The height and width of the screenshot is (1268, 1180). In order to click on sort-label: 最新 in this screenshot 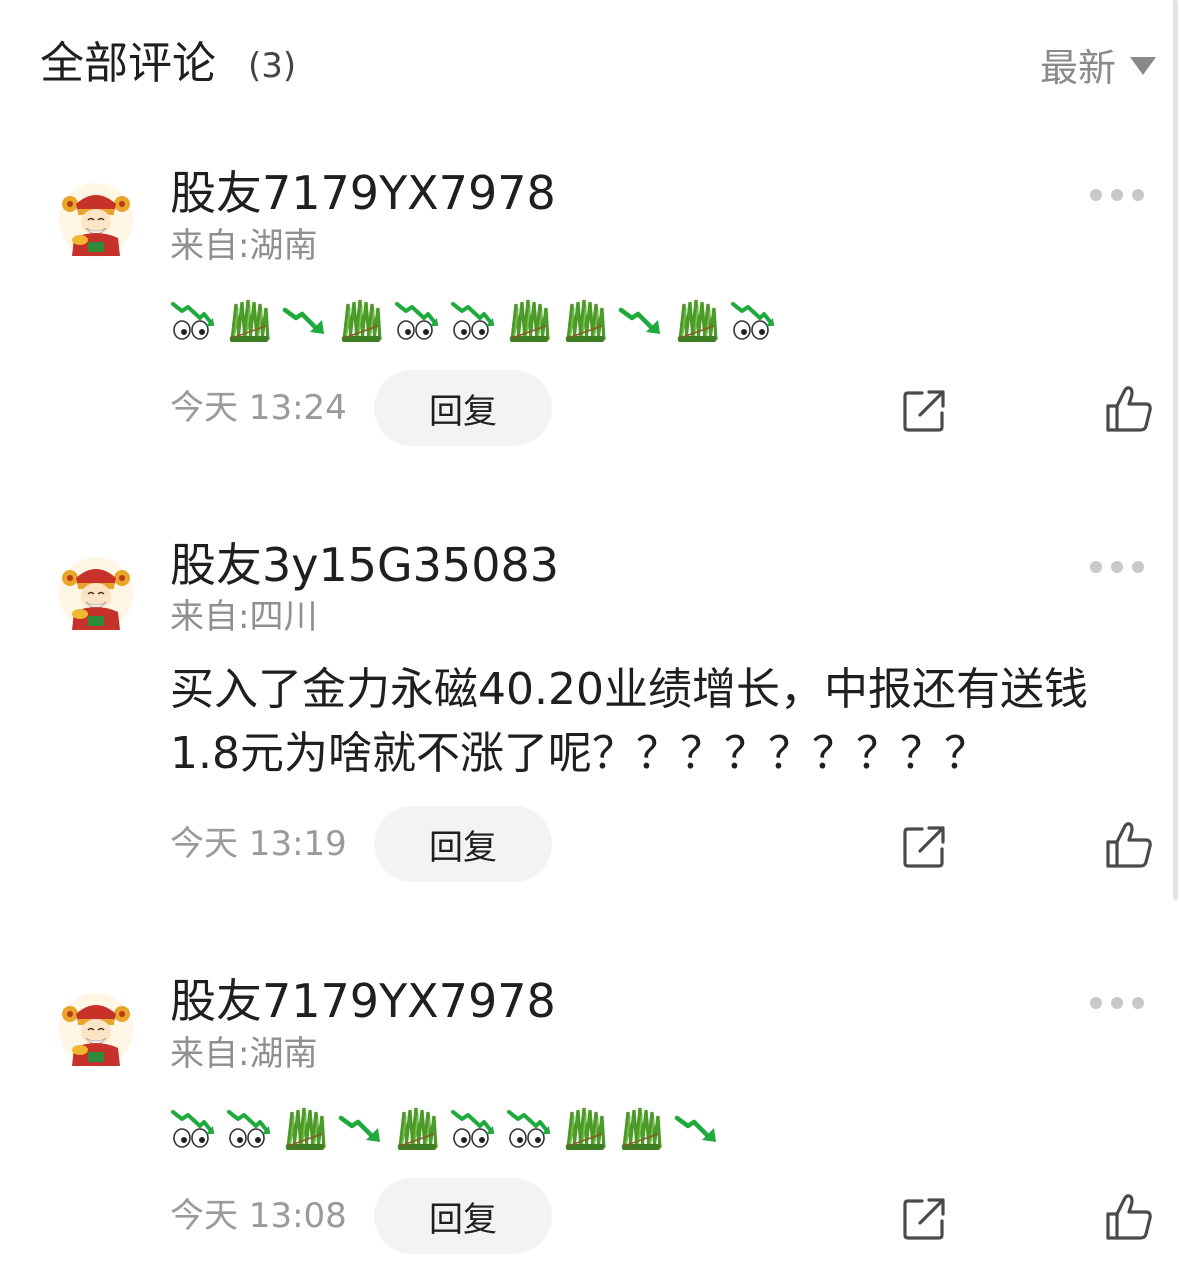, I will do `click(1077, 67)`.